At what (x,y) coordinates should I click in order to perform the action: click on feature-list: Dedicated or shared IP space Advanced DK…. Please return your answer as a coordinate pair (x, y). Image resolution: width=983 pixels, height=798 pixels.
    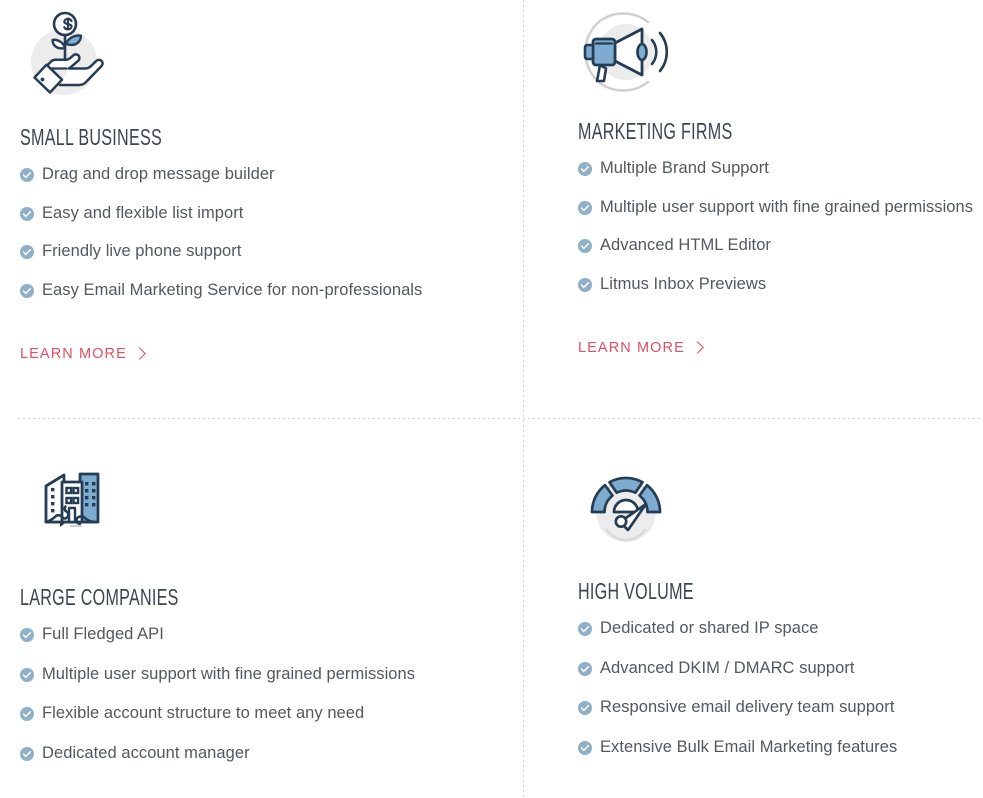
    Looking at the image, I should click on (778, 687).